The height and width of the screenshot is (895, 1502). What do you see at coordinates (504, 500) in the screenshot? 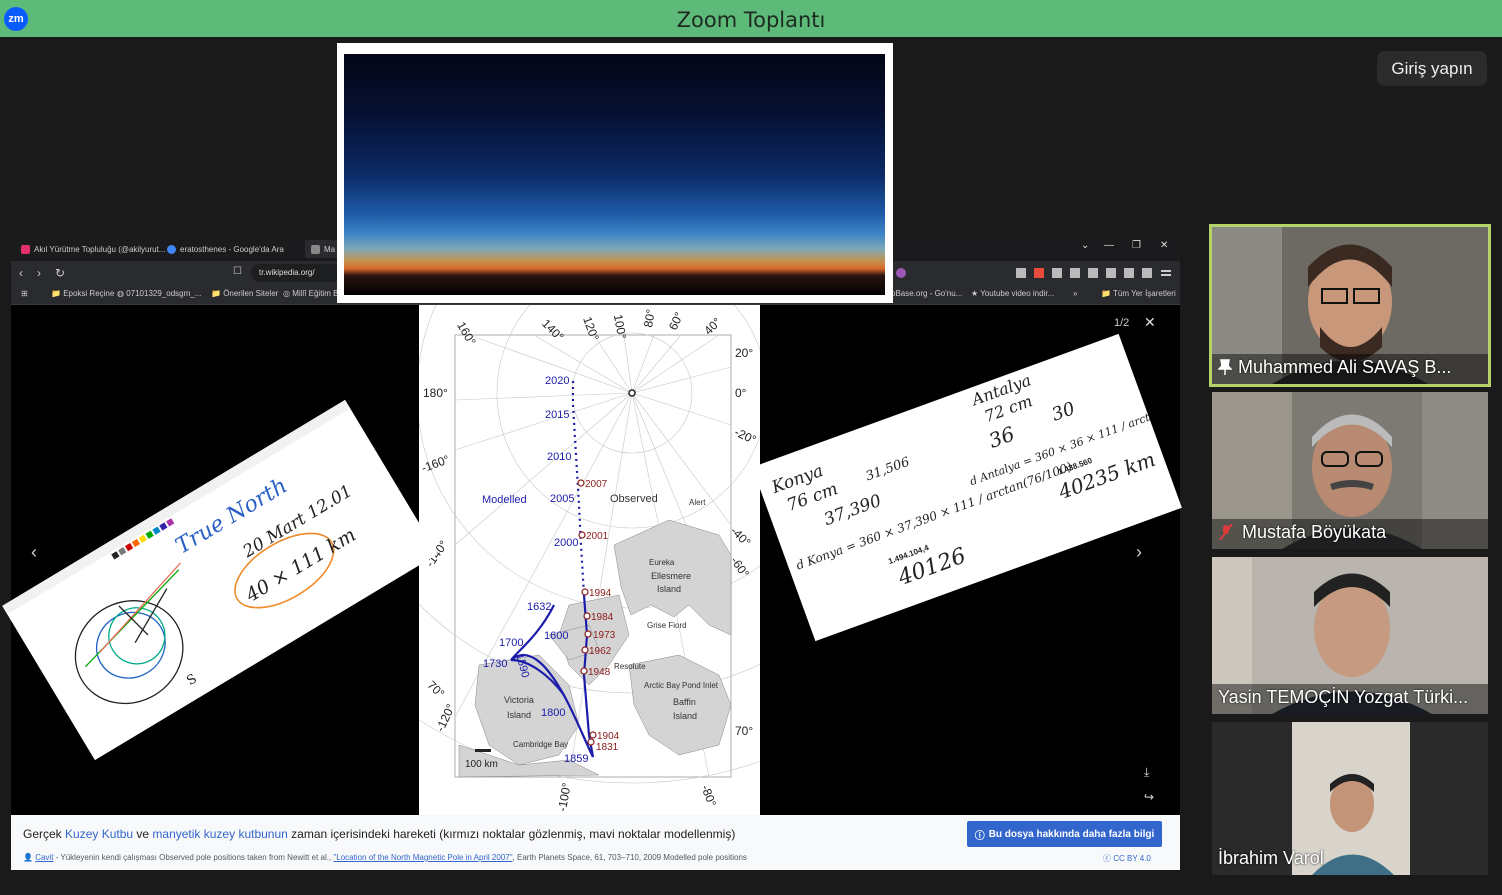
I see `modelled-label: Modelled` at bounding box center [504, 500].